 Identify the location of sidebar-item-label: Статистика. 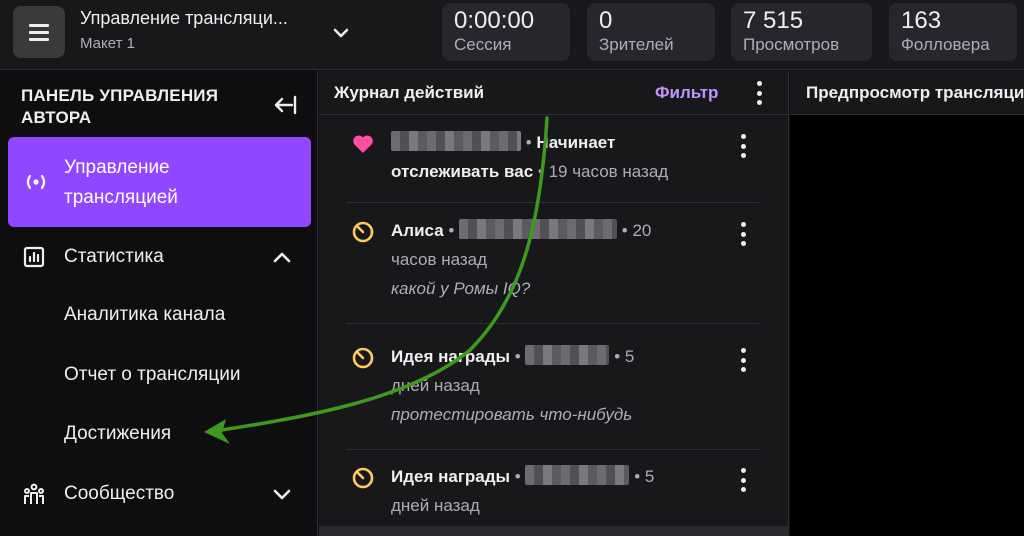
(114, 256).